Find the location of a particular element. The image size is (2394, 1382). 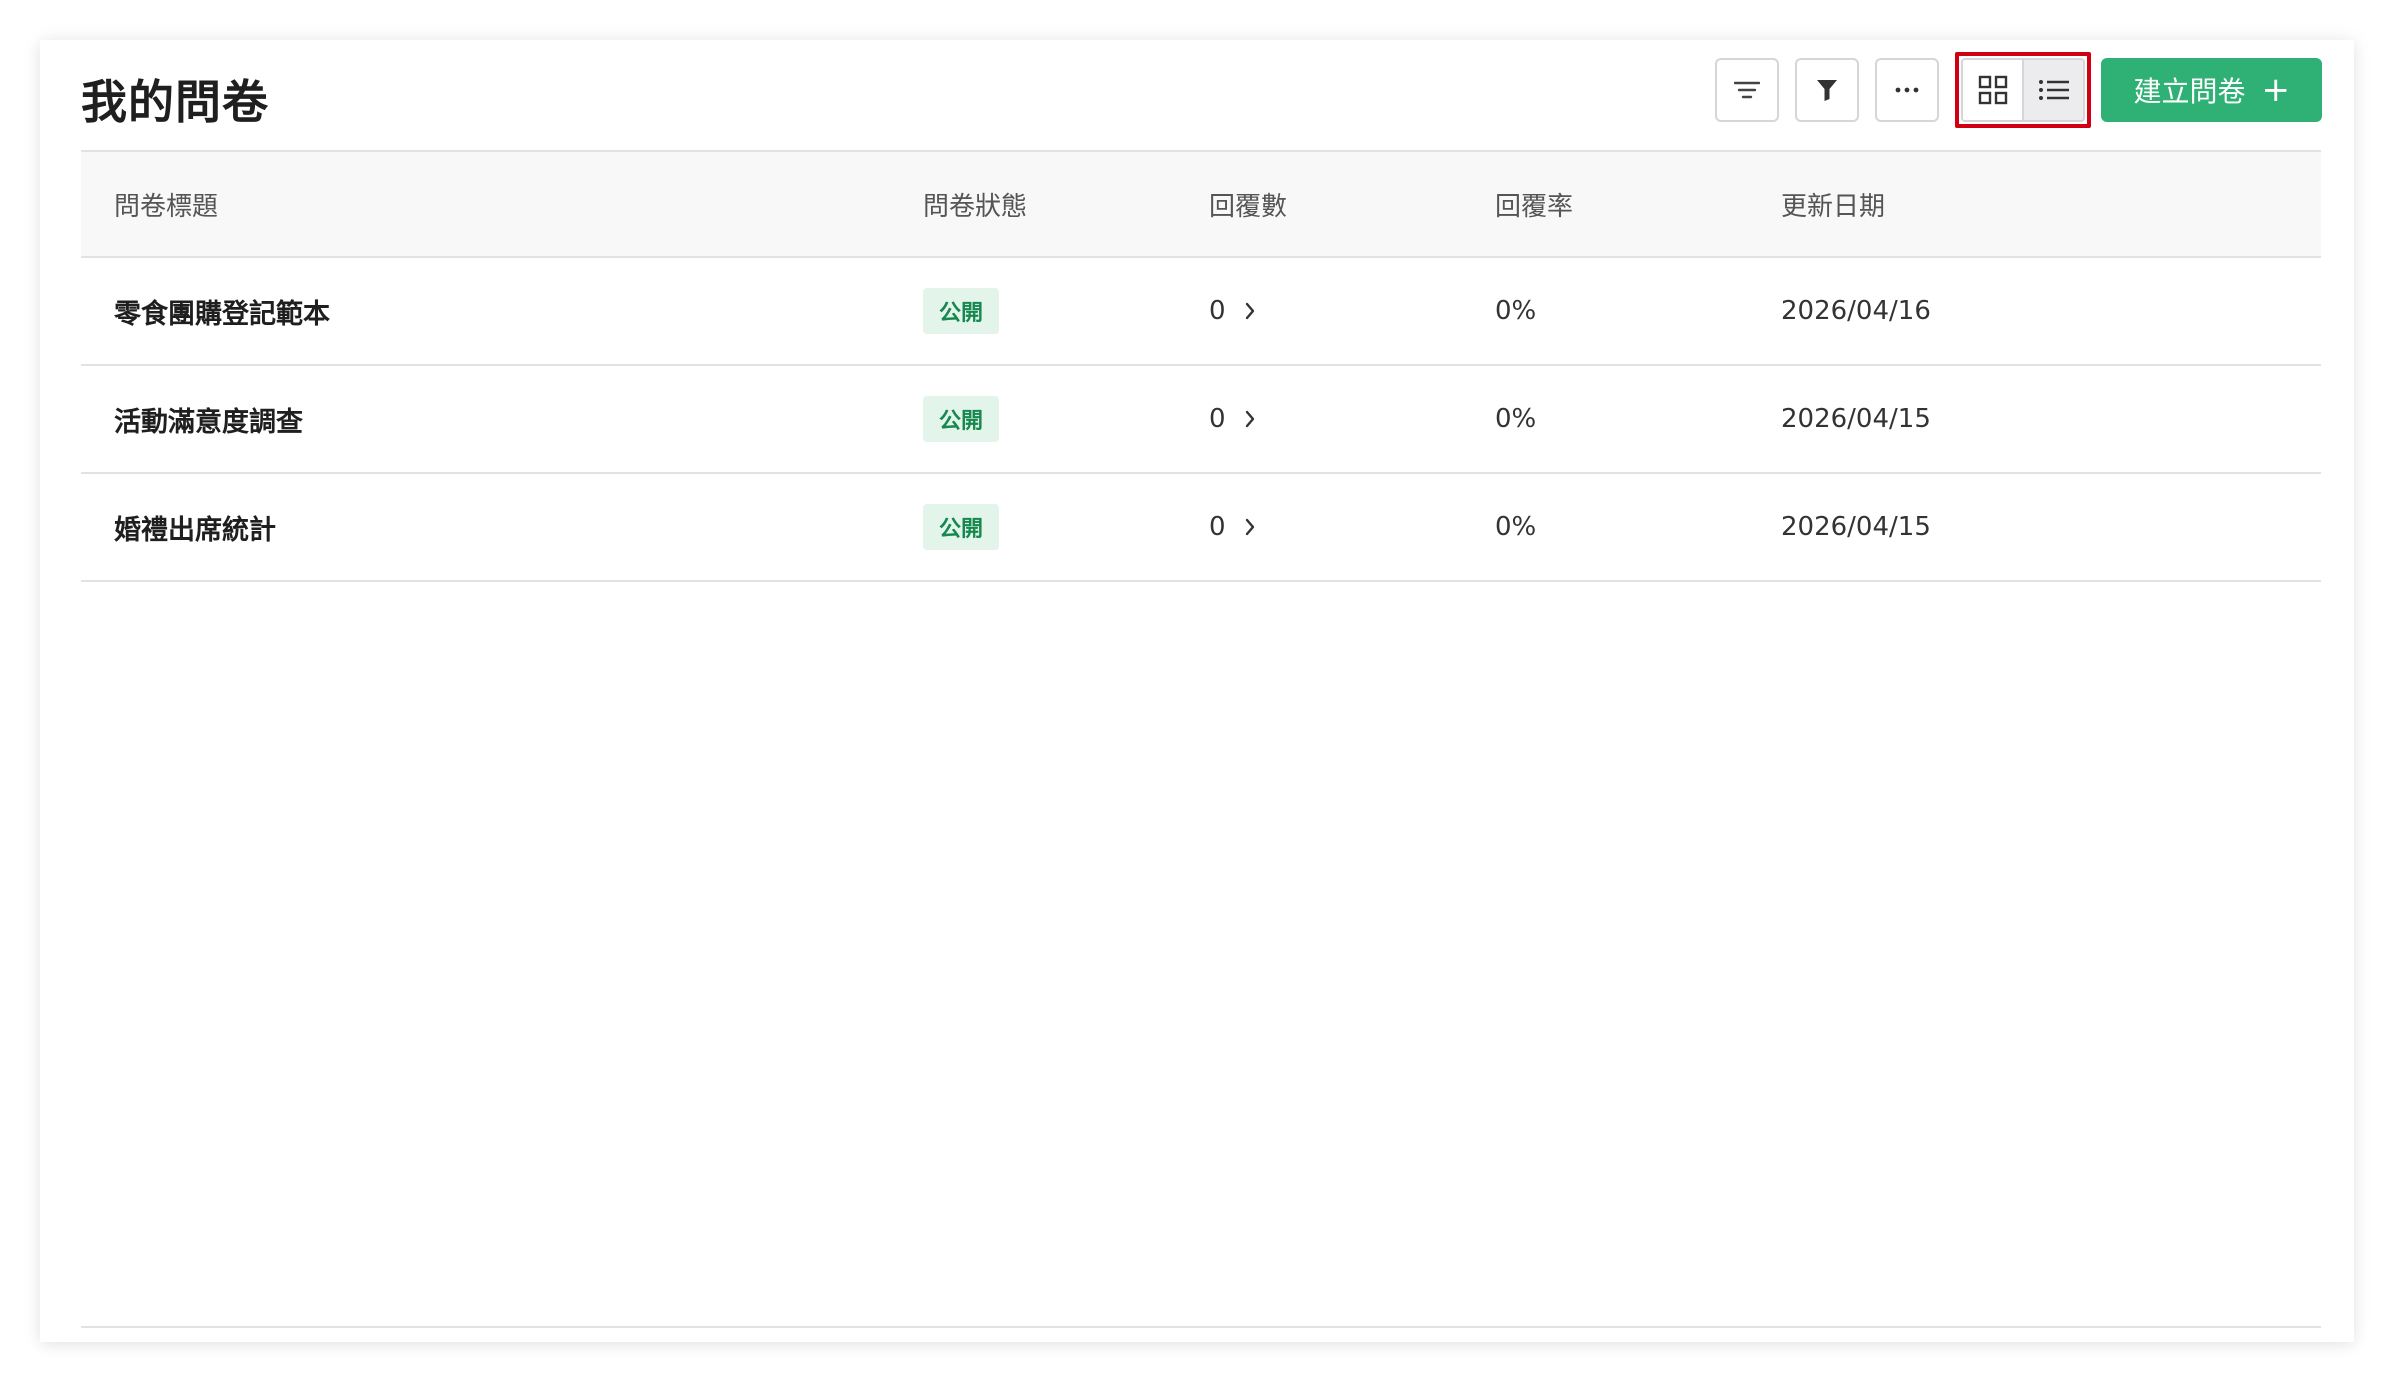

sort-button is located at coordinates (1747, 90).